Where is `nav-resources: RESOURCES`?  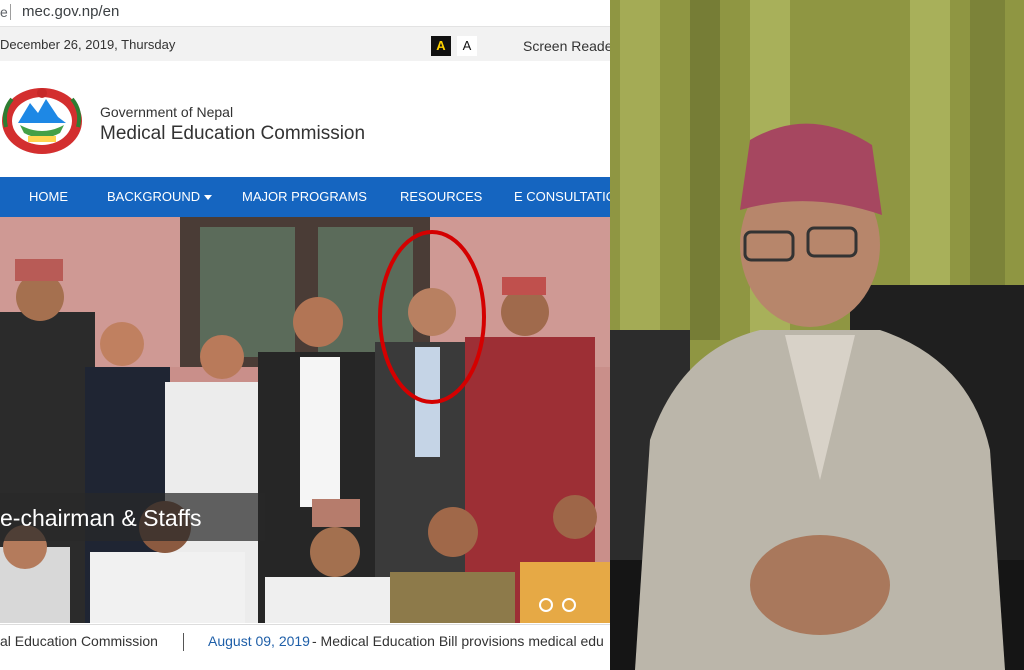 nav-resources: RESOURCES is located at coordinates (441, 196).